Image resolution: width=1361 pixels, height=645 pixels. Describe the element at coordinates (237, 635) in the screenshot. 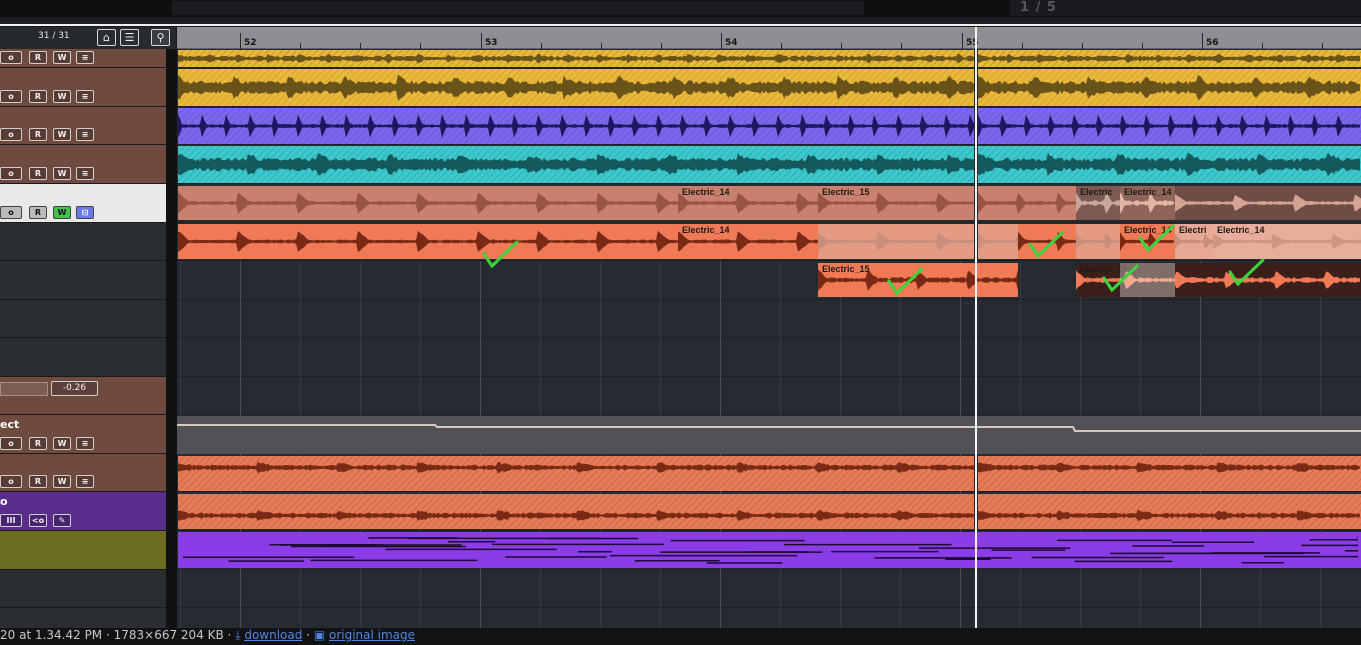

I see `download-icon: ⤓` at that location.